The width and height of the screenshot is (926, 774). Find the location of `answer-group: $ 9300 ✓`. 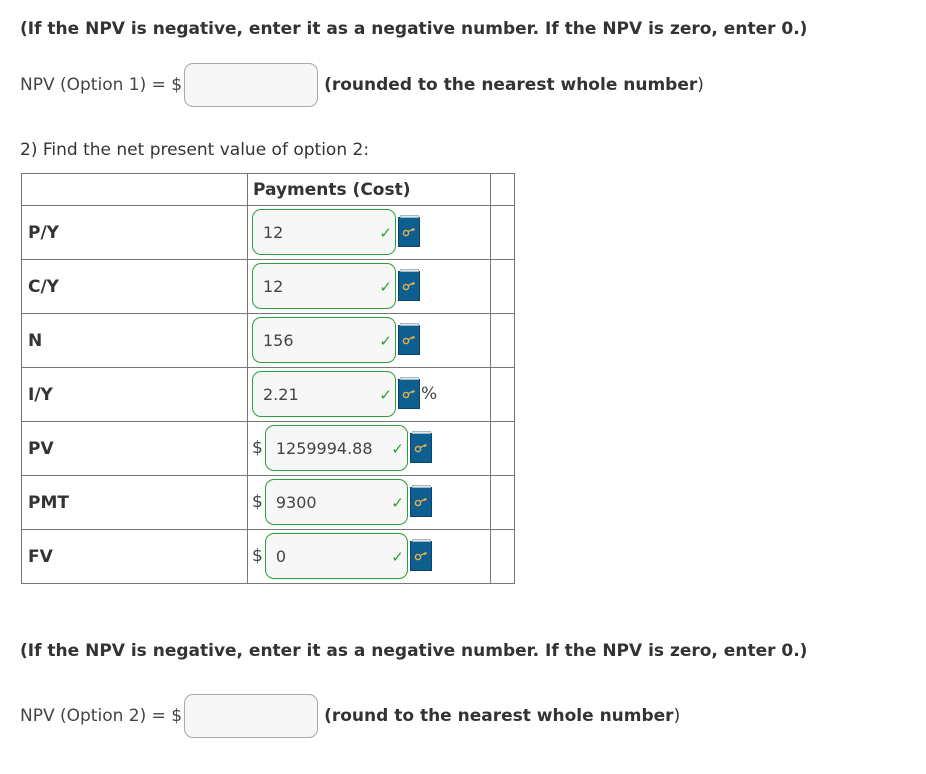

answer-group: $ 9300 ✓ is located at coordinates (342, 502).